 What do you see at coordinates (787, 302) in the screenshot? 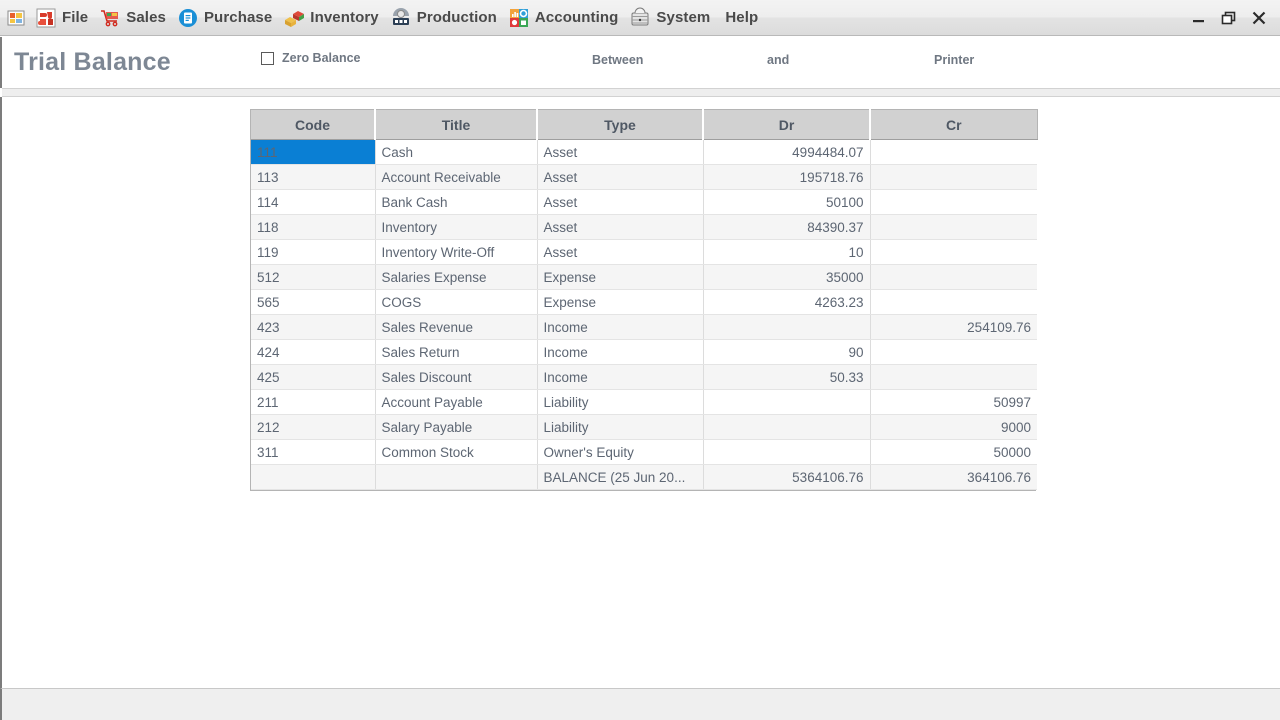
I see `cell-dr: 4263.23` at bounding box center [787, 302].